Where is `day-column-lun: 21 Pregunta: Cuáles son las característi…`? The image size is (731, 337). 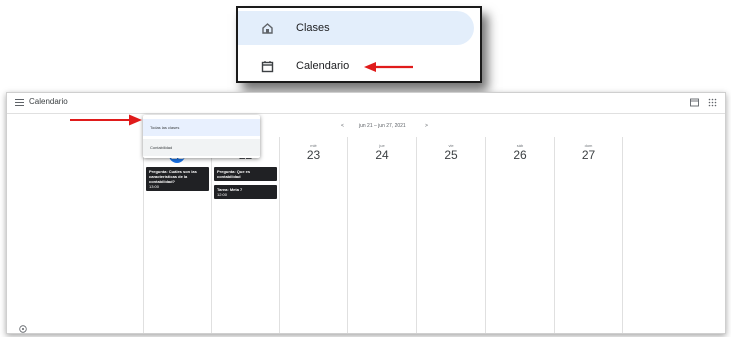 day-column-lun: 21 Pregunta: Cuáles son las característi… is located at coordinates (177, 235).